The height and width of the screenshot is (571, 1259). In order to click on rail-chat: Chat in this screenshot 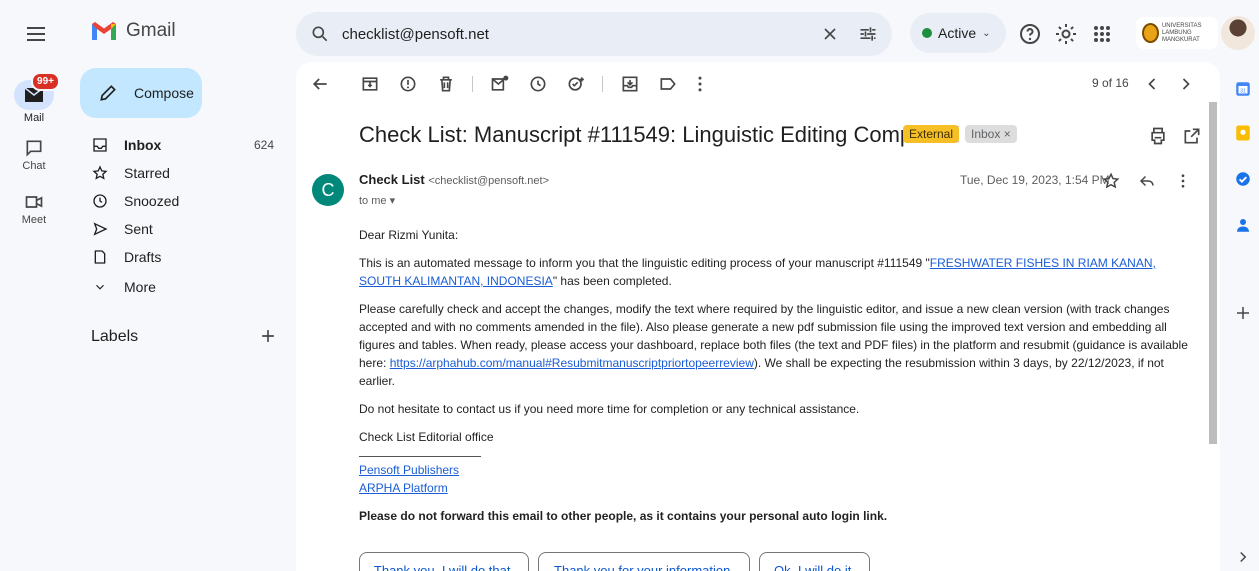, I will do `click(34, 155)`.